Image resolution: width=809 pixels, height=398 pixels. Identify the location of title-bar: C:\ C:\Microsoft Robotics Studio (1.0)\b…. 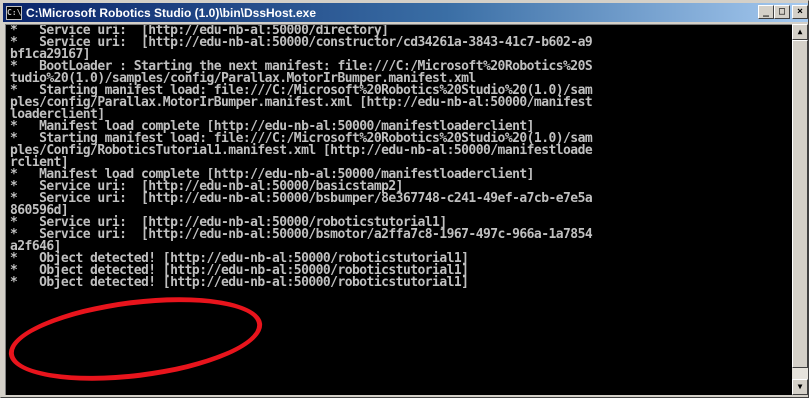
(405, 12).